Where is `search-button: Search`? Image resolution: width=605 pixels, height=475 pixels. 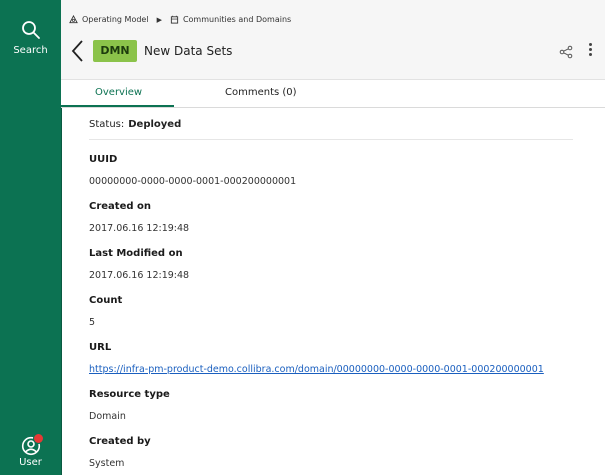
search-button: Search is located at coordinates (30, 38).